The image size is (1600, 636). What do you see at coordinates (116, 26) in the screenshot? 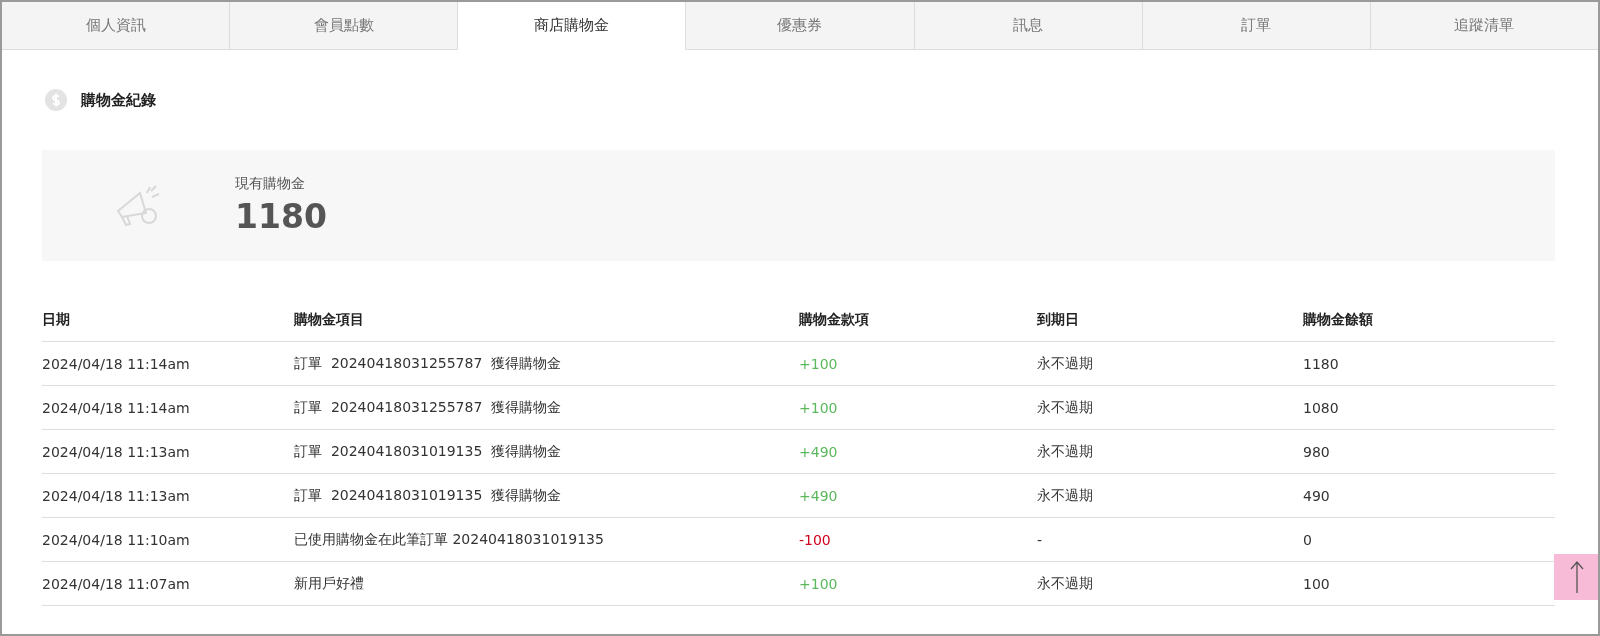
I see `tab: 個人資訊` at bounding box center [116, 26].